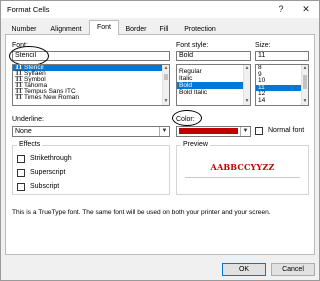  I want to click on color-dropdown: ▼, so click(213, 131).